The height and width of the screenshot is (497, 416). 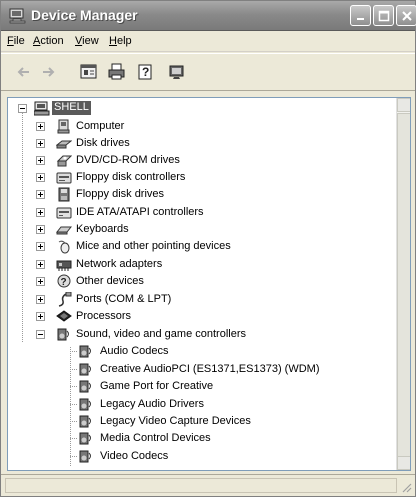 I want to click on tree-item-mice: Mice and other pointing devices, so click(x=203, y=246).